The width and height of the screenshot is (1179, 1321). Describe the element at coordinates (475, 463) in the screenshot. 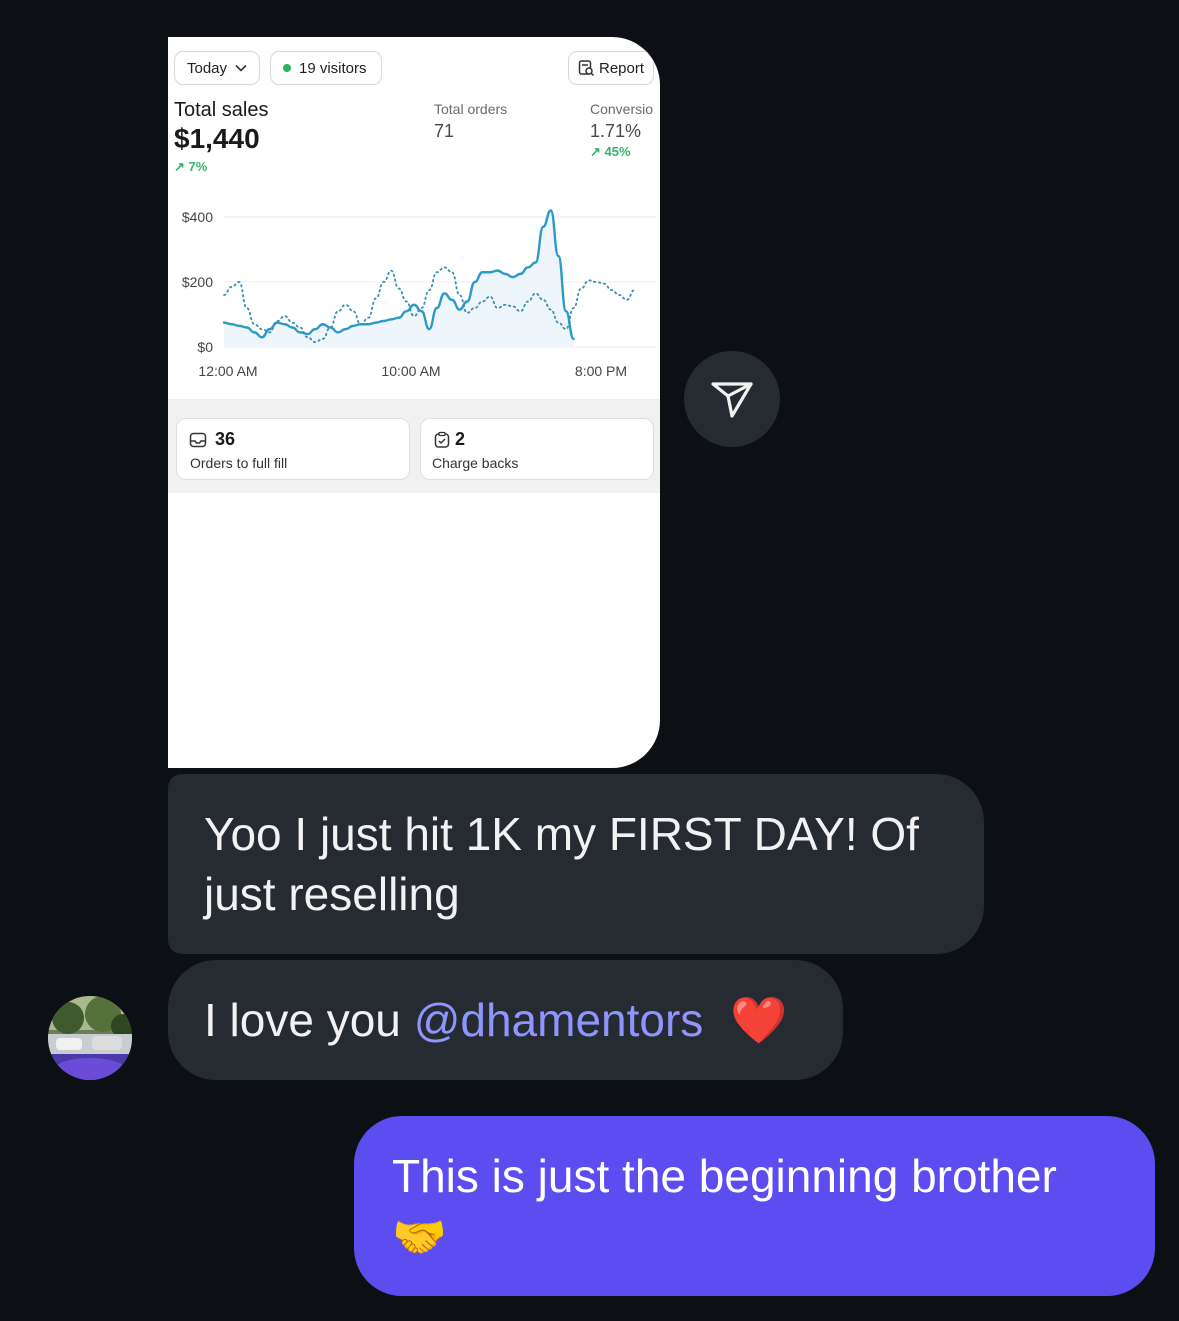

I see `charge-backs-label: Charge backs` at that location.